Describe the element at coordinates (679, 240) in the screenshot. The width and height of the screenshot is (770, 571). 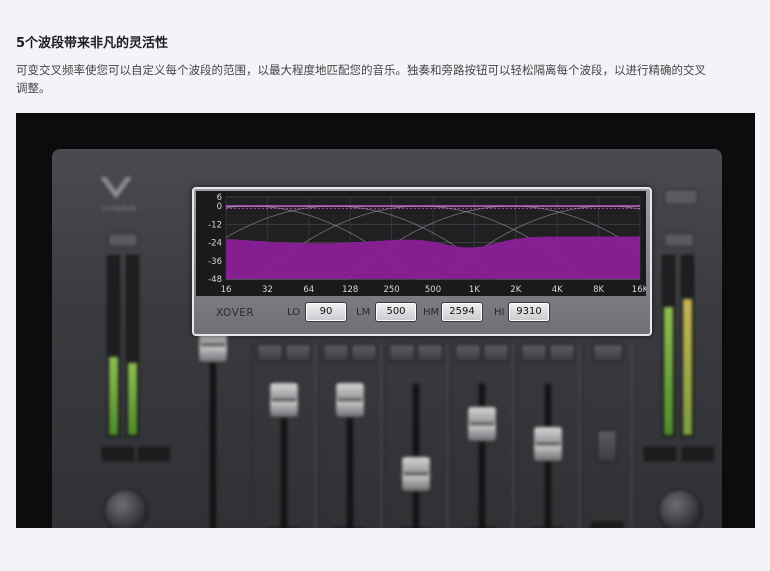
I see `output-meter-button` at that location.